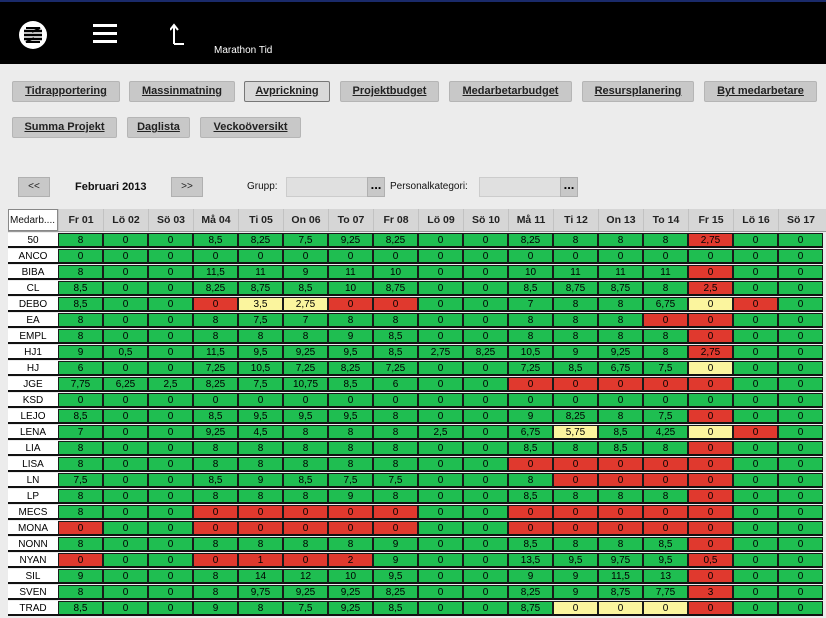 This screenshot has width=826, height=618. What do you see at coordinates (395, 384) in the screenshot?
I see `time-cell: 6` at bounding box center [395, 384].